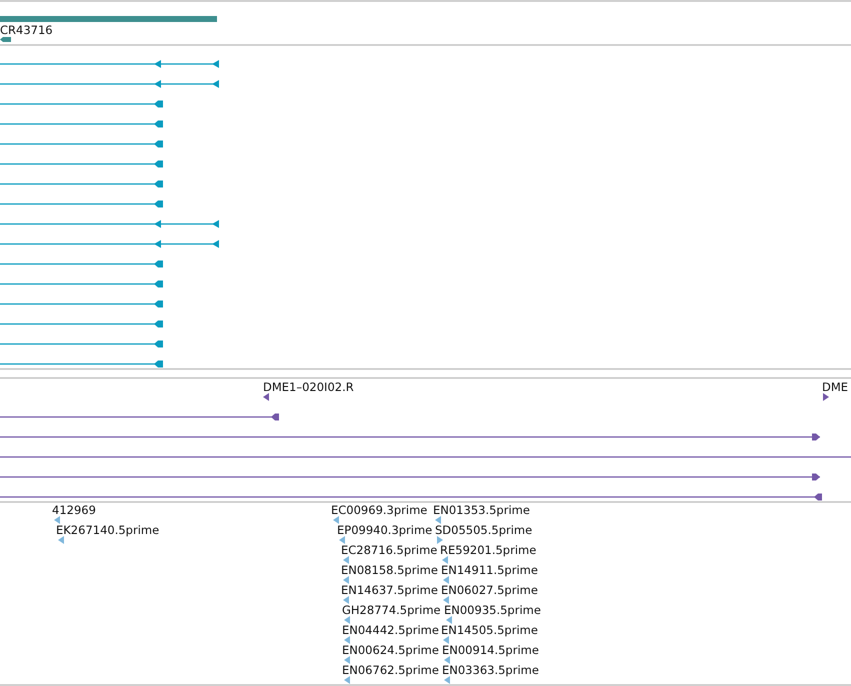 This screenshot has width=851, height=686. I want to click on est-label: EN06762.5prime, so click(390, 670).